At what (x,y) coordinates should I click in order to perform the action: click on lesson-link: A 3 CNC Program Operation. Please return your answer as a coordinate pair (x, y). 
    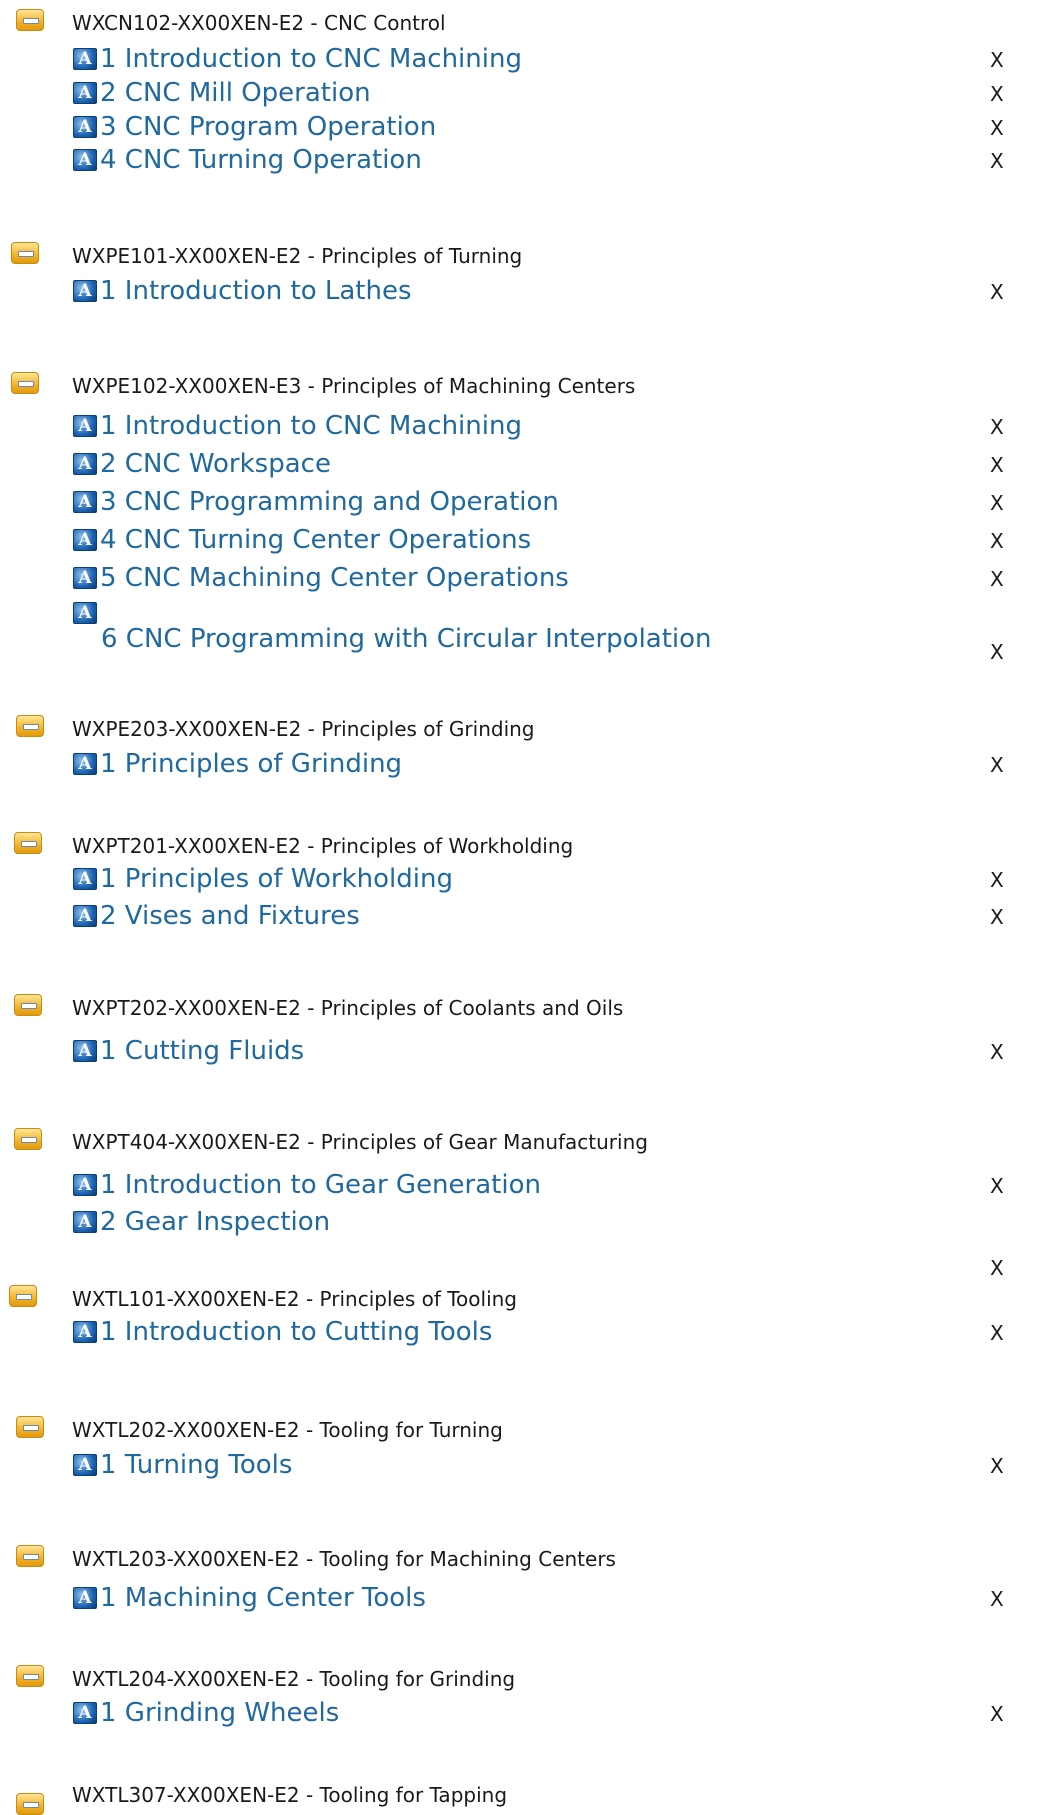
    Looking at the image, I should click on (254, 127).